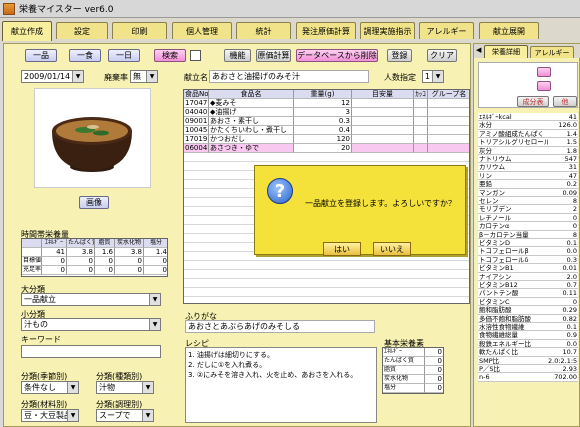 This screenshot has width=580, height=427. Describe the element at coordinates (91, 324) in the screenshot. I see `shobunrui-select: 汁もの ▼` at that location.